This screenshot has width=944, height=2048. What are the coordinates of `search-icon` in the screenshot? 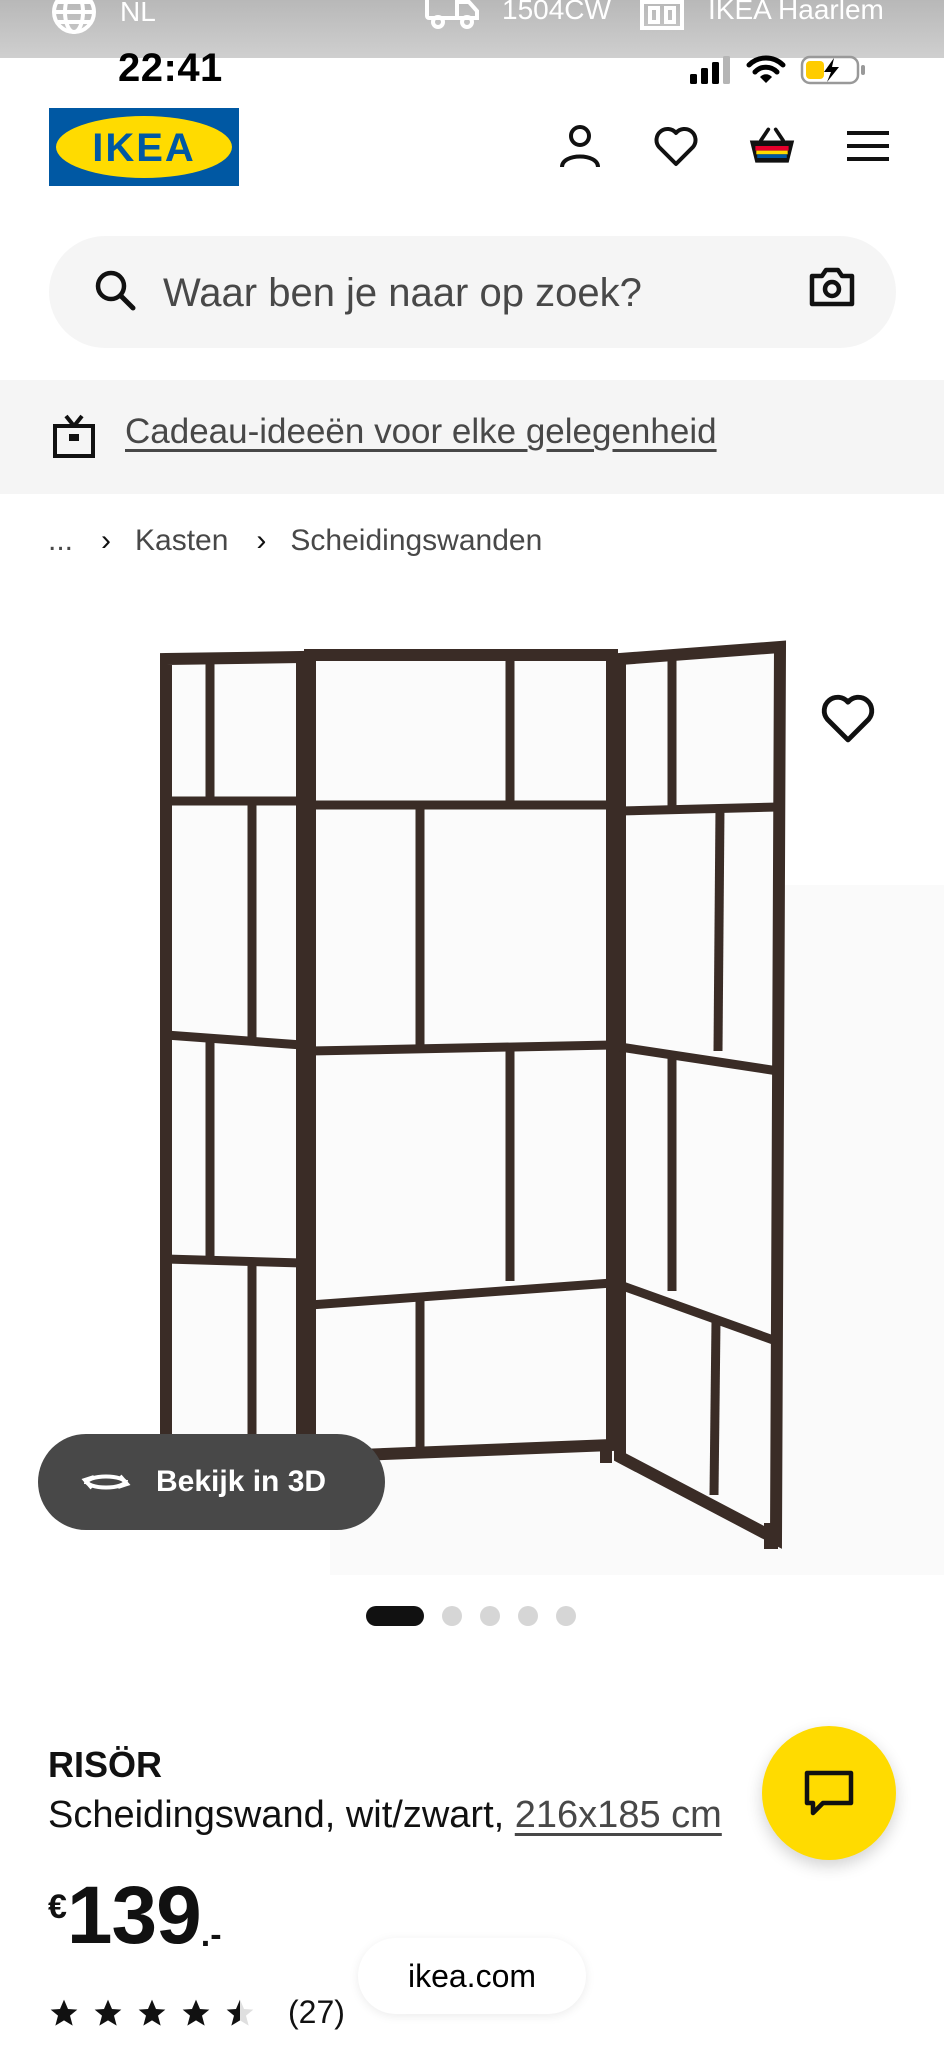 It's located at (115, 290).